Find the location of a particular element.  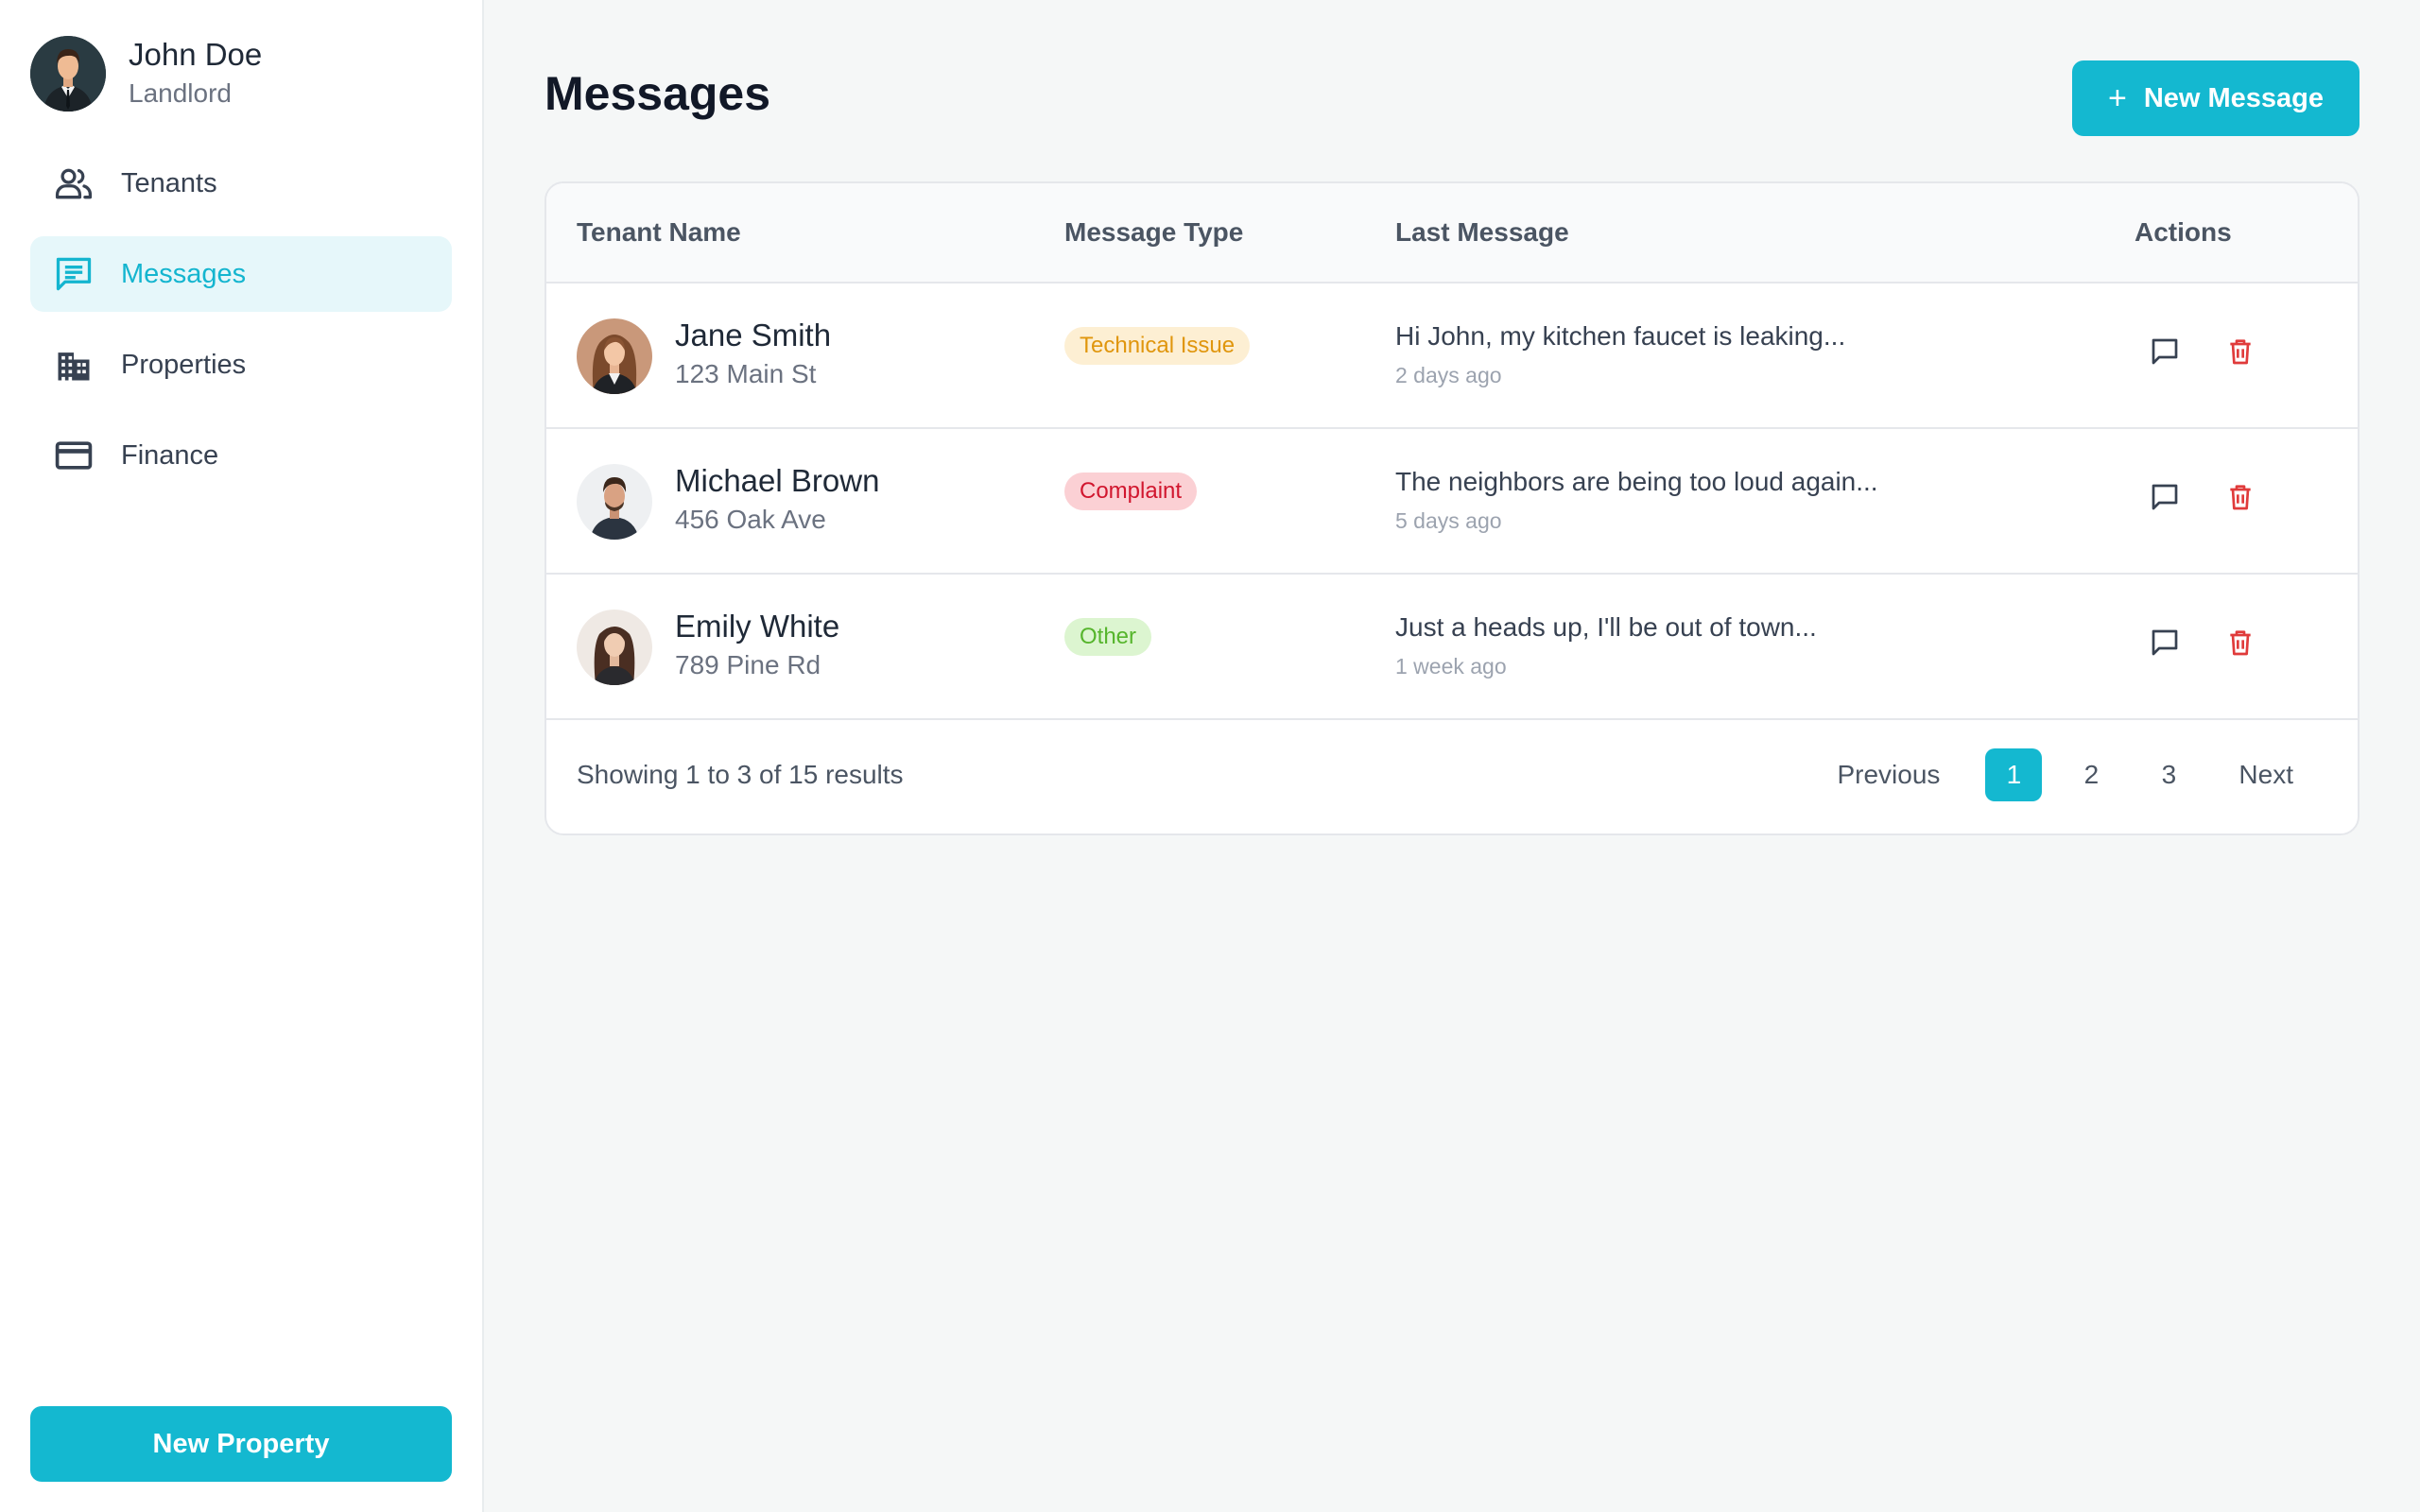

tenant-name: Michael Brown is located at coordinates (777, 480).